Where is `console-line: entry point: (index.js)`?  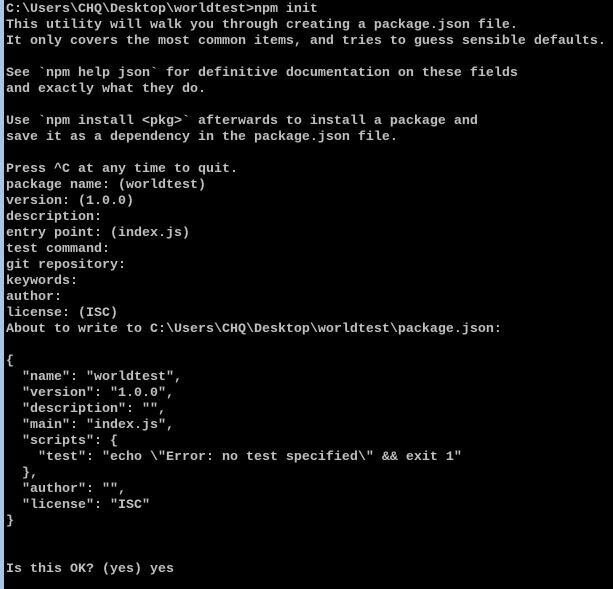
console-line: entry point: (index.js) is located at coordinates (98, 233).